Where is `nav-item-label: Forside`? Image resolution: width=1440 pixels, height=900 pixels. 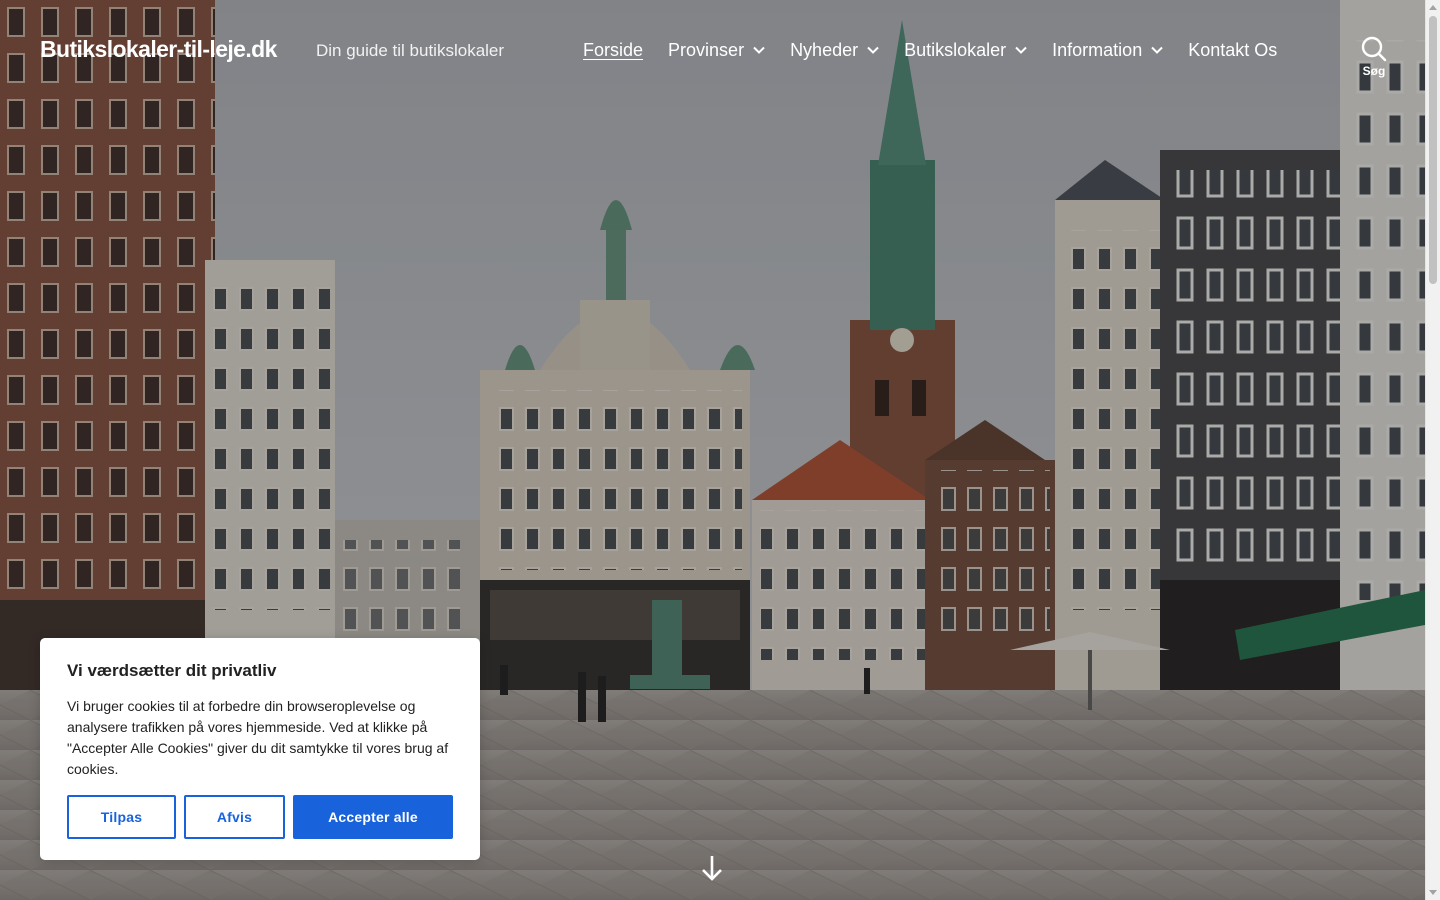 nav-item-label: Forside is located at coordinates (613, 49).